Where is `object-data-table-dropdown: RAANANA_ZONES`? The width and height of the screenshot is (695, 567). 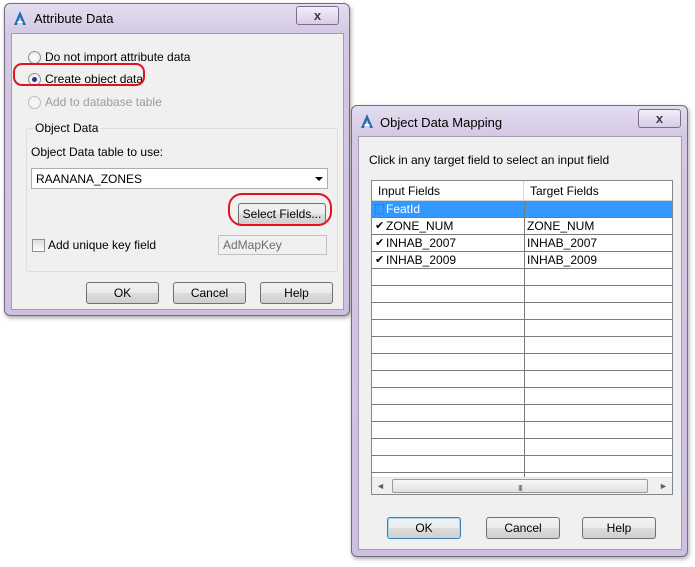 object-data-table-dropdown: RAANANA_ZONES is located at coordinates (179, 178).